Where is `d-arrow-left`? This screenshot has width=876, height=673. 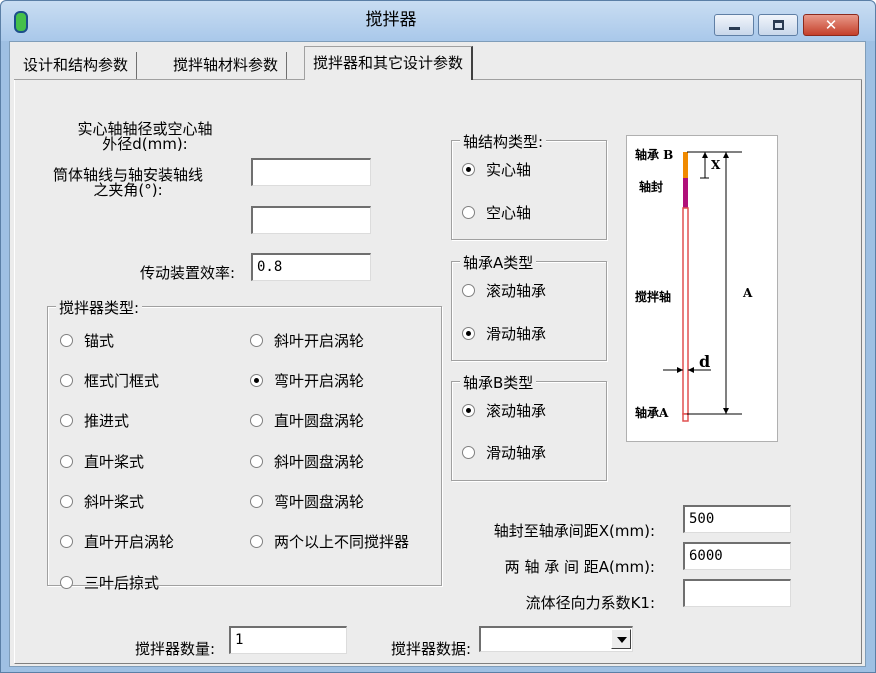
d-arrow-left is located at coordinates (680, 370).